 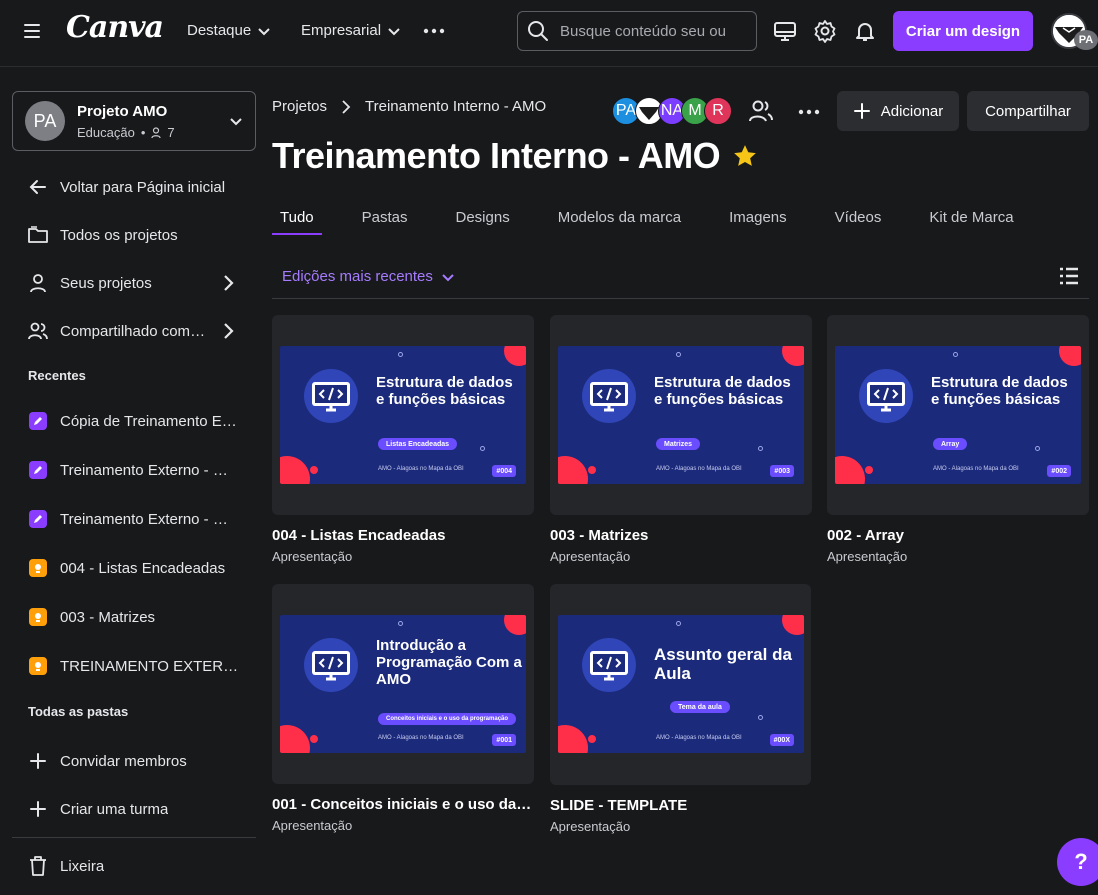 What do you see at coordinates (171, 132) in the screenshot?
I see `team-member-count: 7` at bounding box center [171, 132].